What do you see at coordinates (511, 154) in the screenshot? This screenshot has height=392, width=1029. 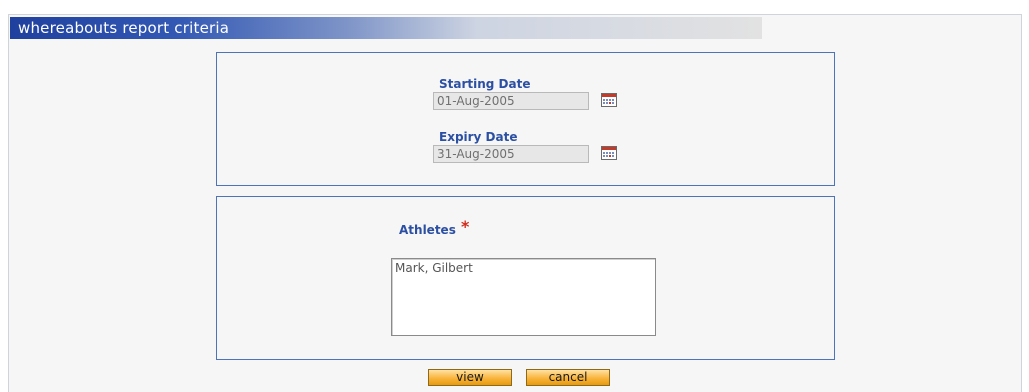 I see `expiry-date-input` at bounding box center [511, 154].